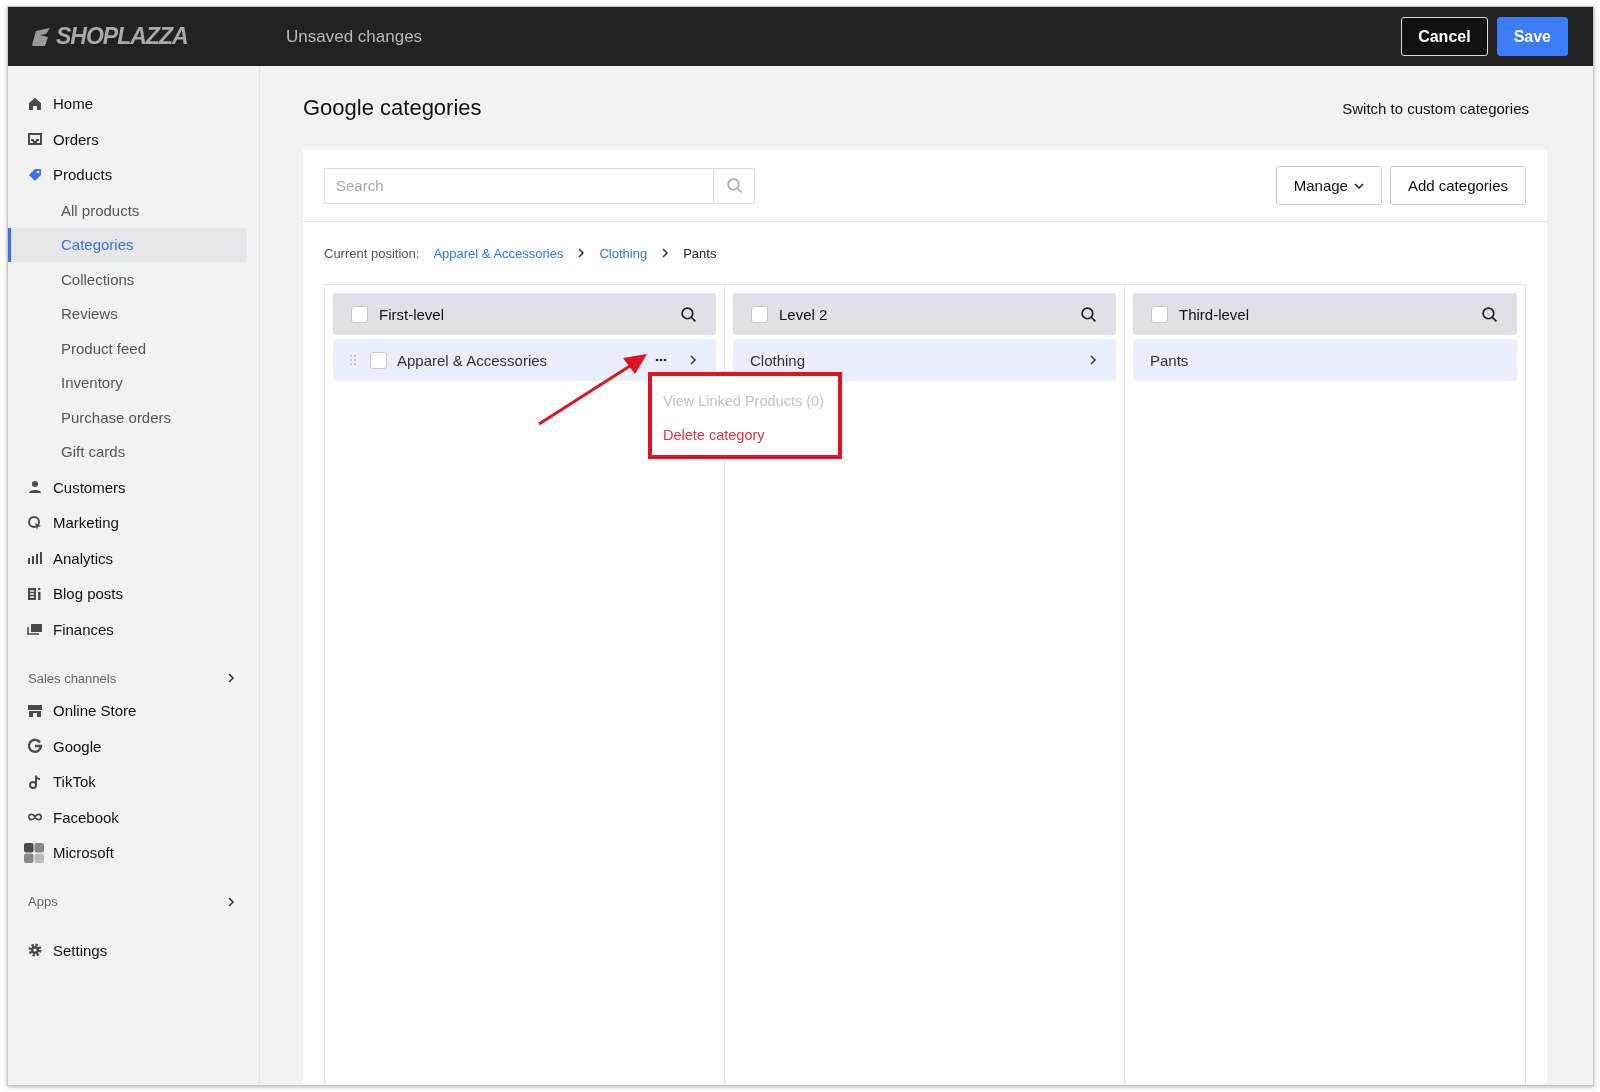 The image size is (1600, 1092). What do you see at coordinates (127, 348) in the screenshot?
I see `nav-subitem: Product feed` at bounding box center [127, 348].